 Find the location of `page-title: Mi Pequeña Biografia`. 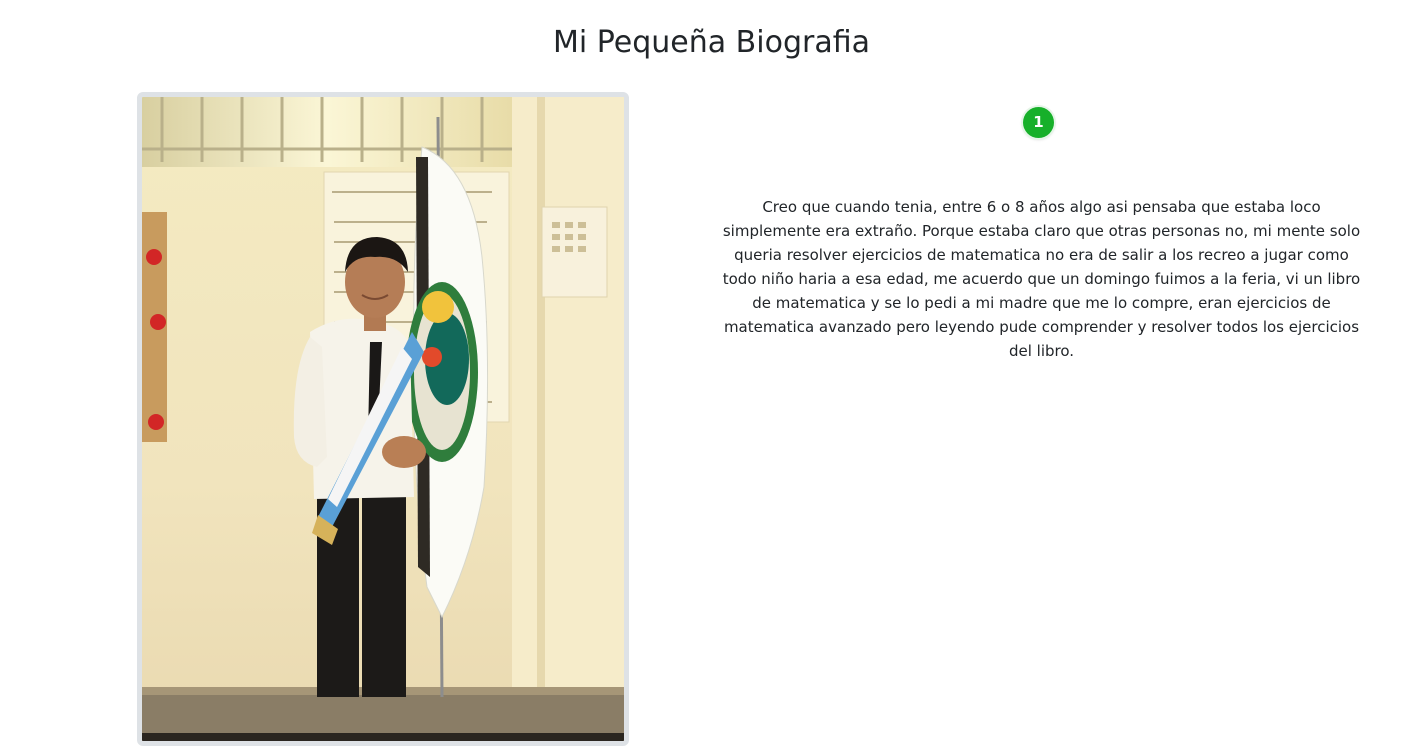

page-title: Mi Pequeña Biografia is located at coordinates (711, 42).